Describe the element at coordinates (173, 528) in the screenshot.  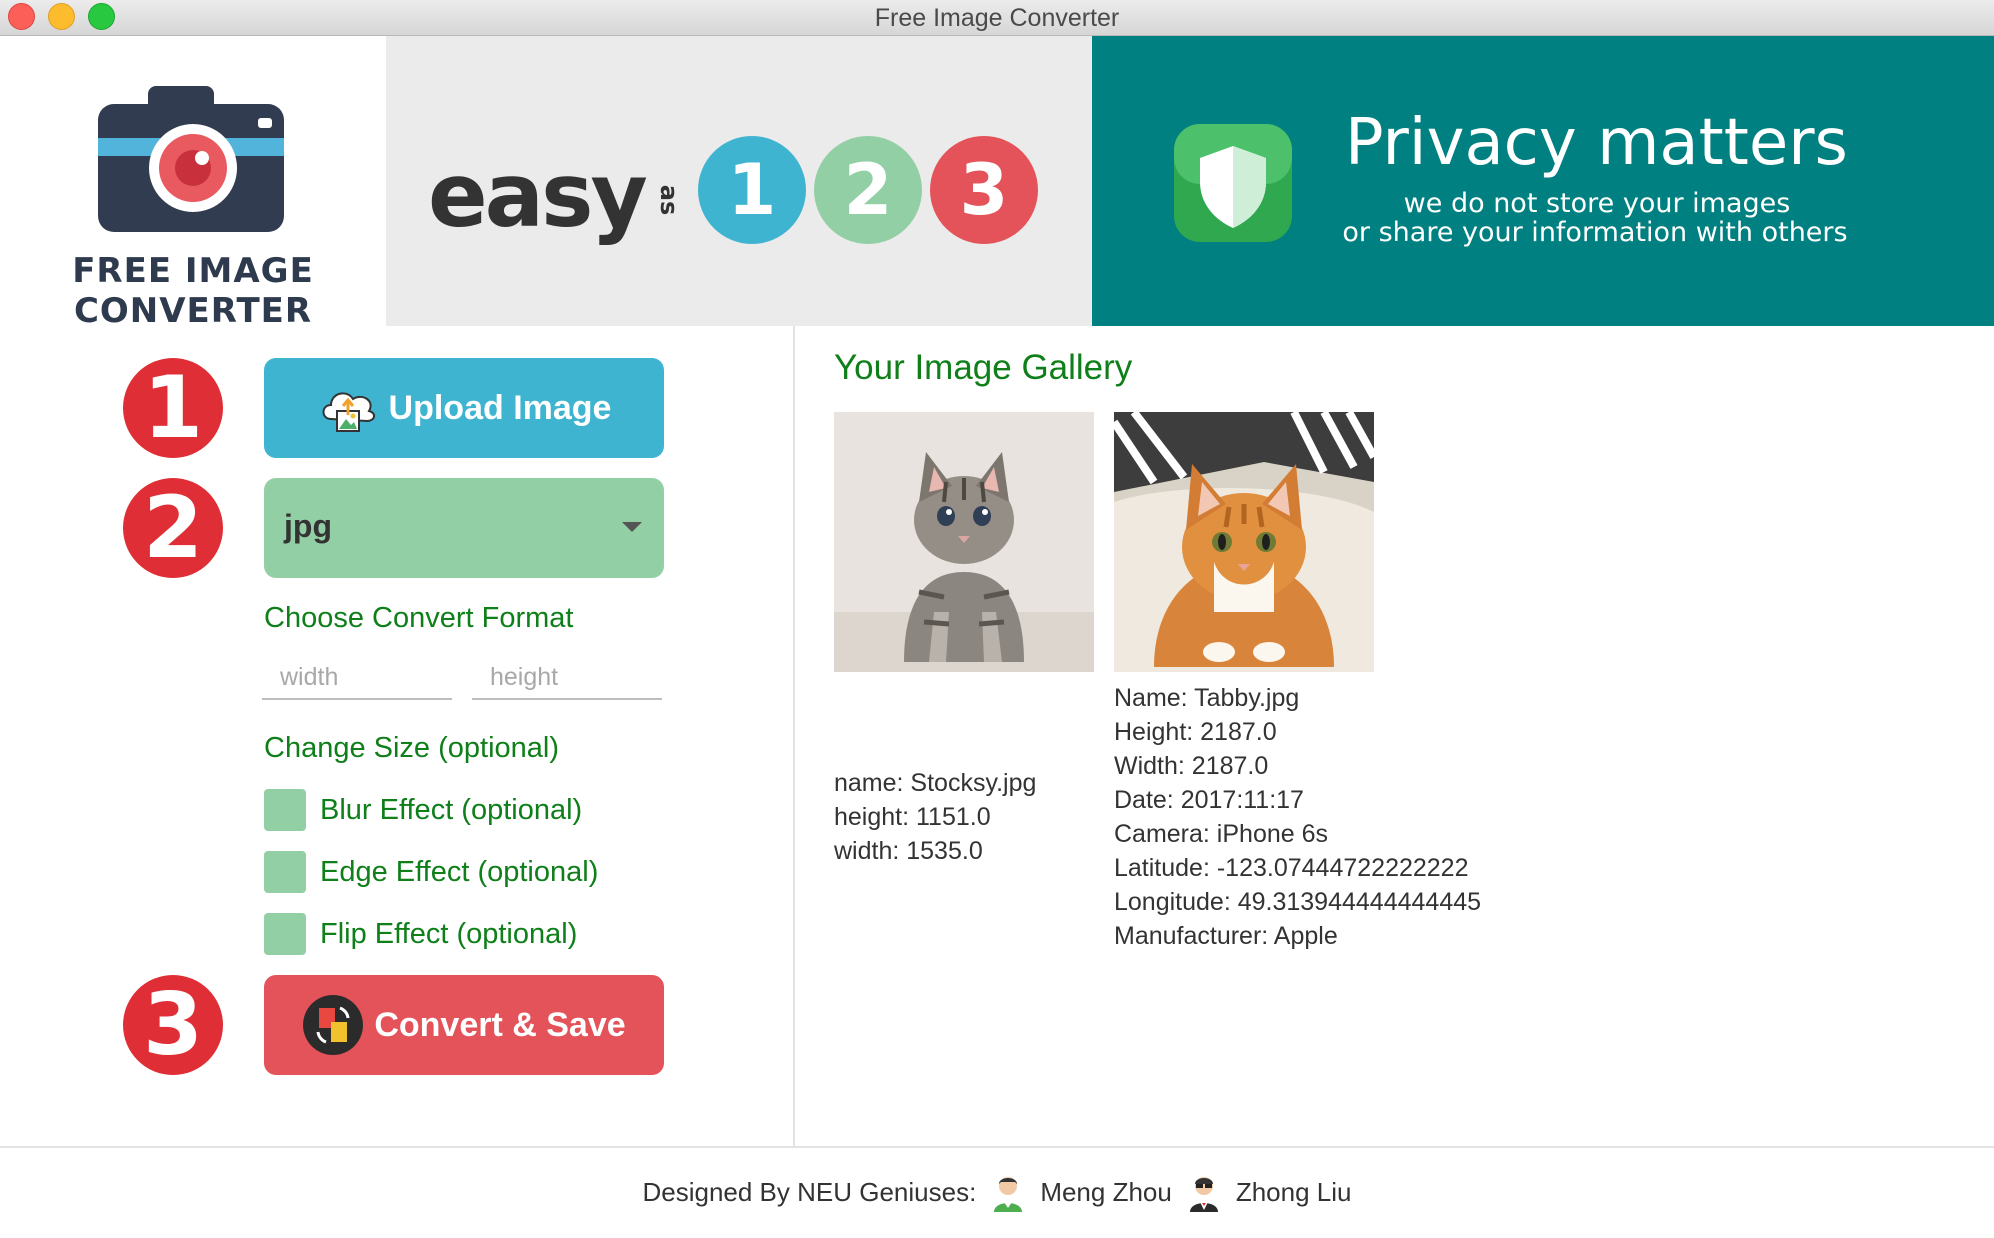
I see `step-2-marker: 2` at that location.